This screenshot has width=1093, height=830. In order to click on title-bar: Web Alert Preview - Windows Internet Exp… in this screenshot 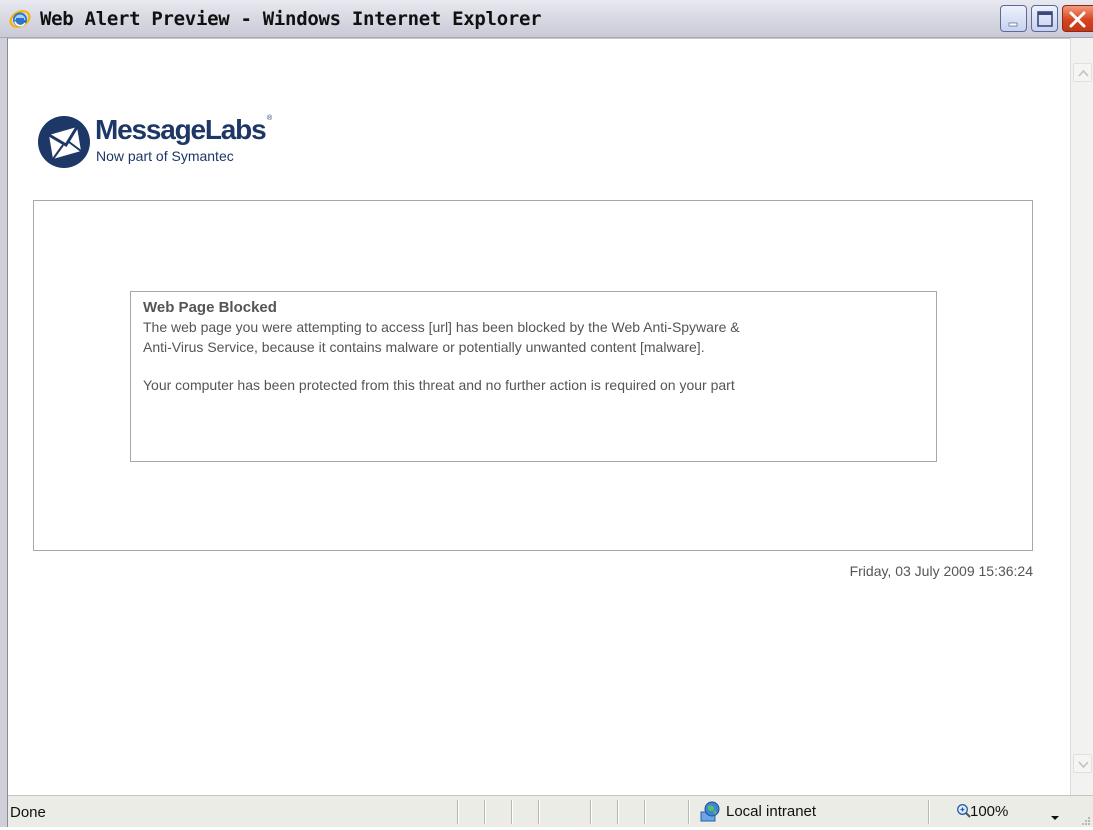, I will do `click(546, 19)`.